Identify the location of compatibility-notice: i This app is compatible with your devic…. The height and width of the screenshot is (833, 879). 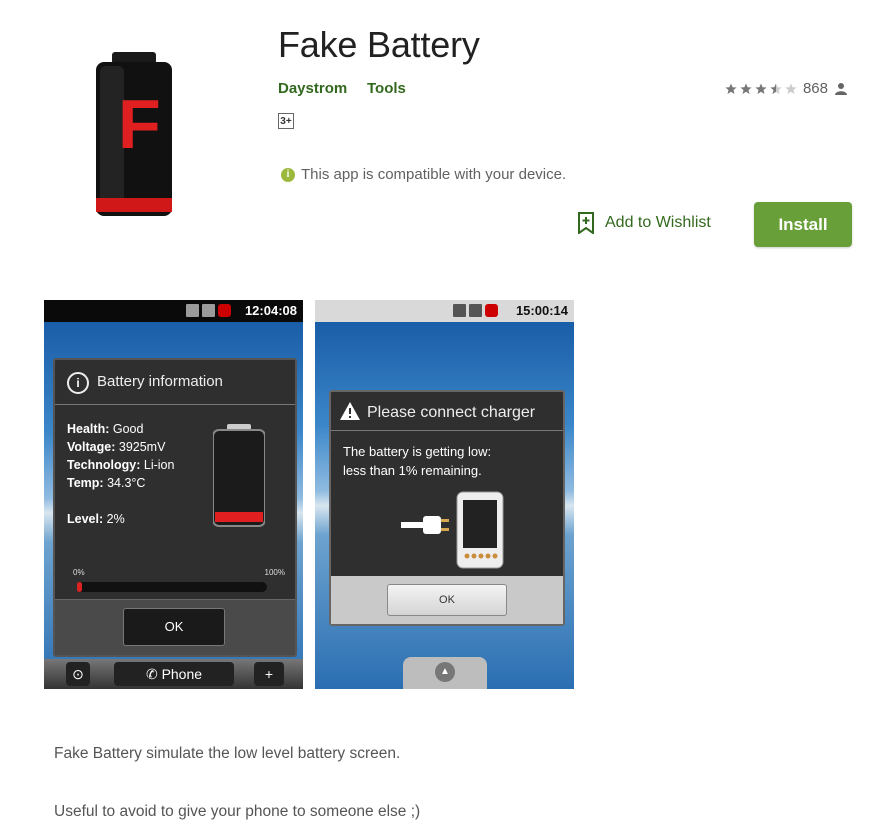
(423, 174).